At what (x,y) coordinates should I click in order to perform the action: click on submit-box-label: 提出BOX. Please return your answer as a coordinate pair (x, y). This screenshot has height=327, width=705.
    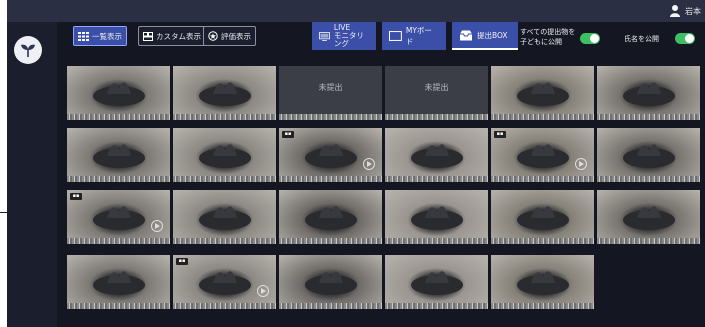
    Looking at the image, I should click on (492, 35).